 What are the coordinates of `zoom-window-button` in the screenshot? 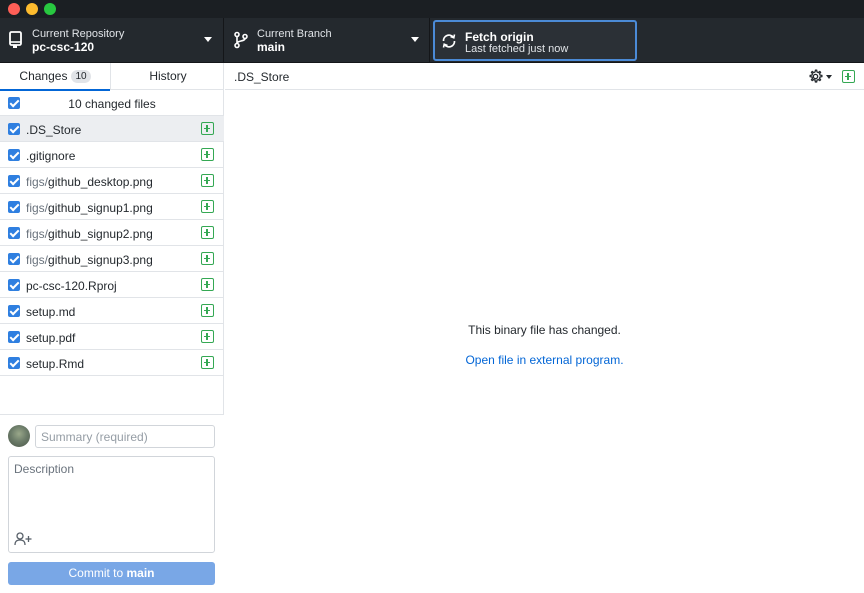 It's located at (50, 9).